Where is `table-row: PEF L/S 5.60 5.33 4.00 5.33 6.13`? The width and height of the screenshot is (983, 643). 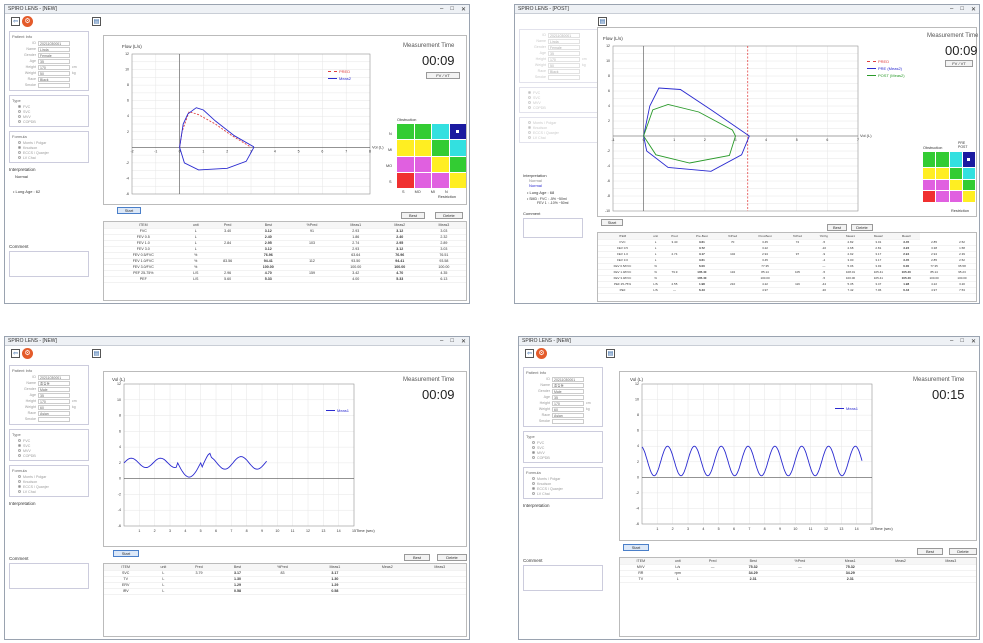 table-row: PEF L/S 5.60 5.33 4.00 5.33 6.13 is located at coordinates (285, 279).